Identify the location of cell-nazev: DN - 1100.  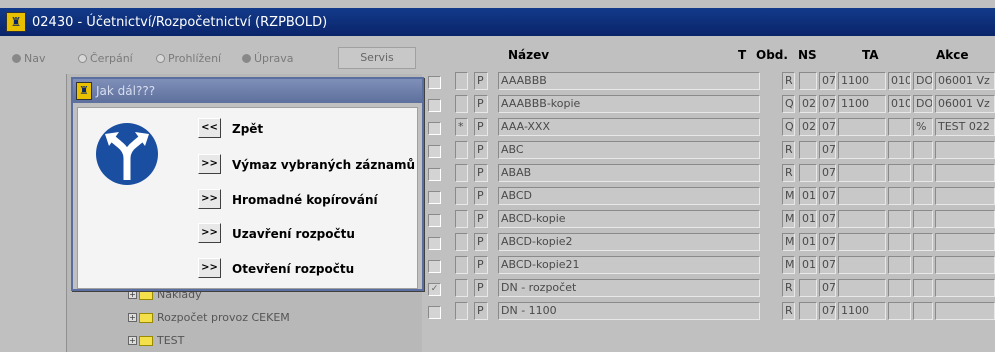
(629, 311).